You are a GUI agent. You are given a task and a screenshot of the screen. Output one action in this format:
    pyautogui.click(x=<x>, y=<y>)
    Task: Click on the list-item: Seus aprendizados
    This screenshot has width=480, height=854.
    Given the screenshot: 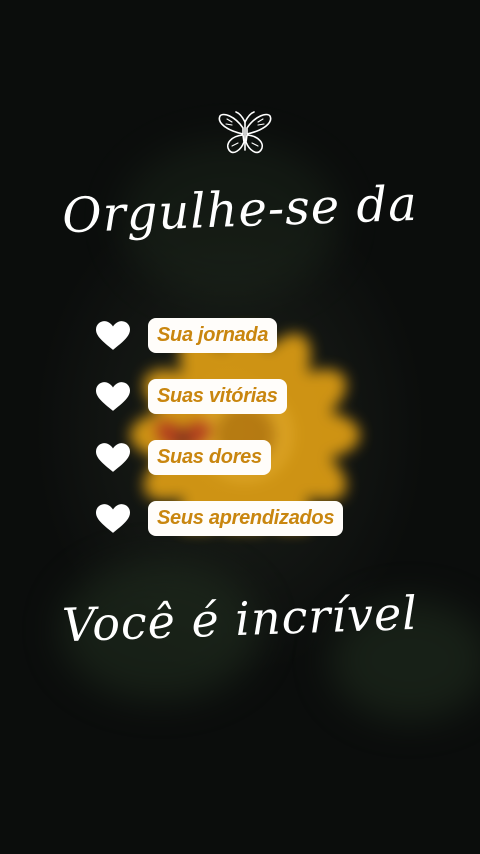 What is the action you would take?
    pyautogui.click(x=246, y=519)
    